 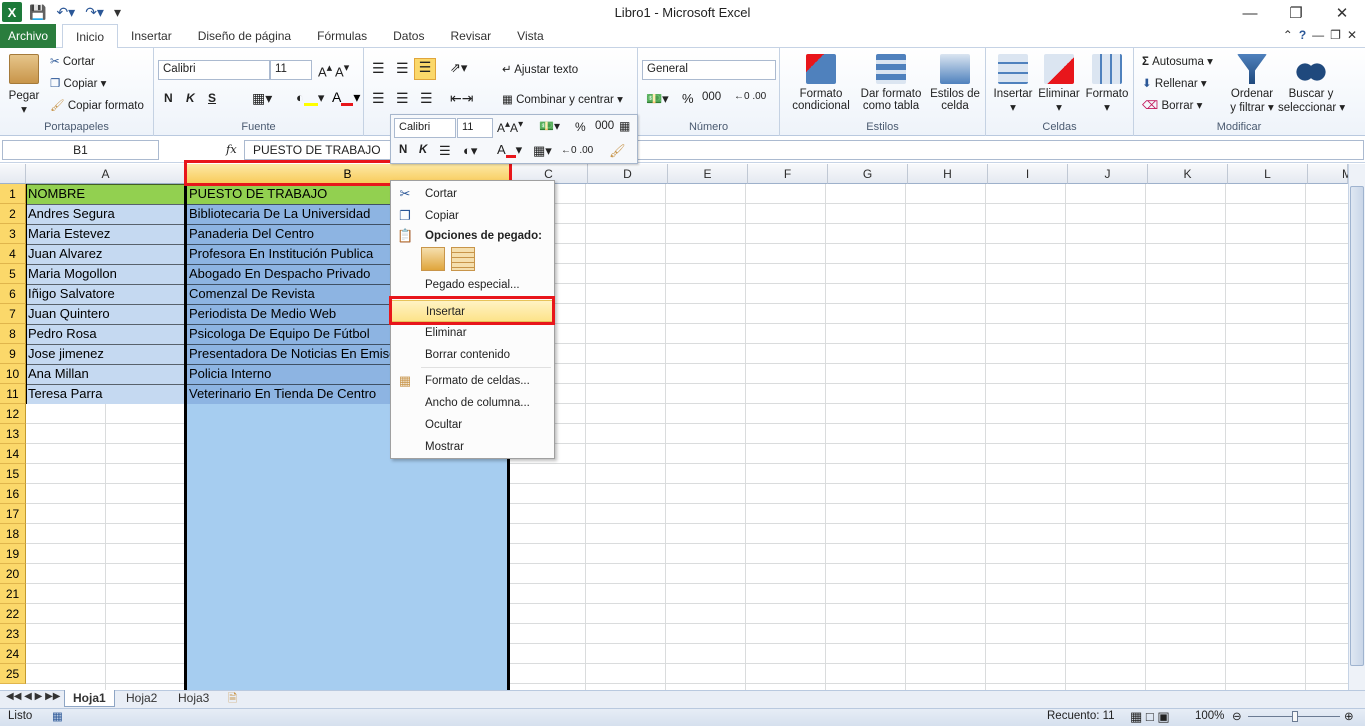 I want to click on menu-cut: ✂ Cortar, so click(x=472, y=194).